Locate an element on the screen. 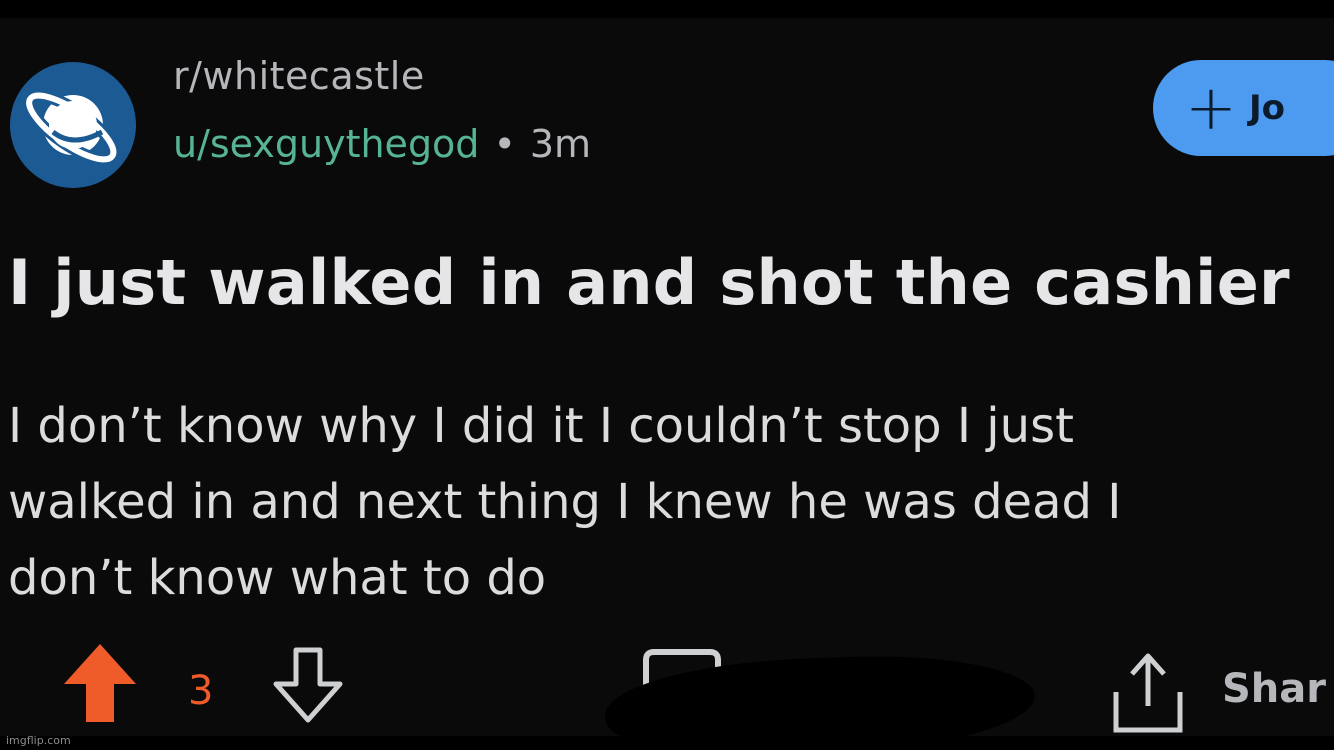 The height and width of the screenshot is (750, 1334). post-age: 3m is located at coordinates (560, 144).